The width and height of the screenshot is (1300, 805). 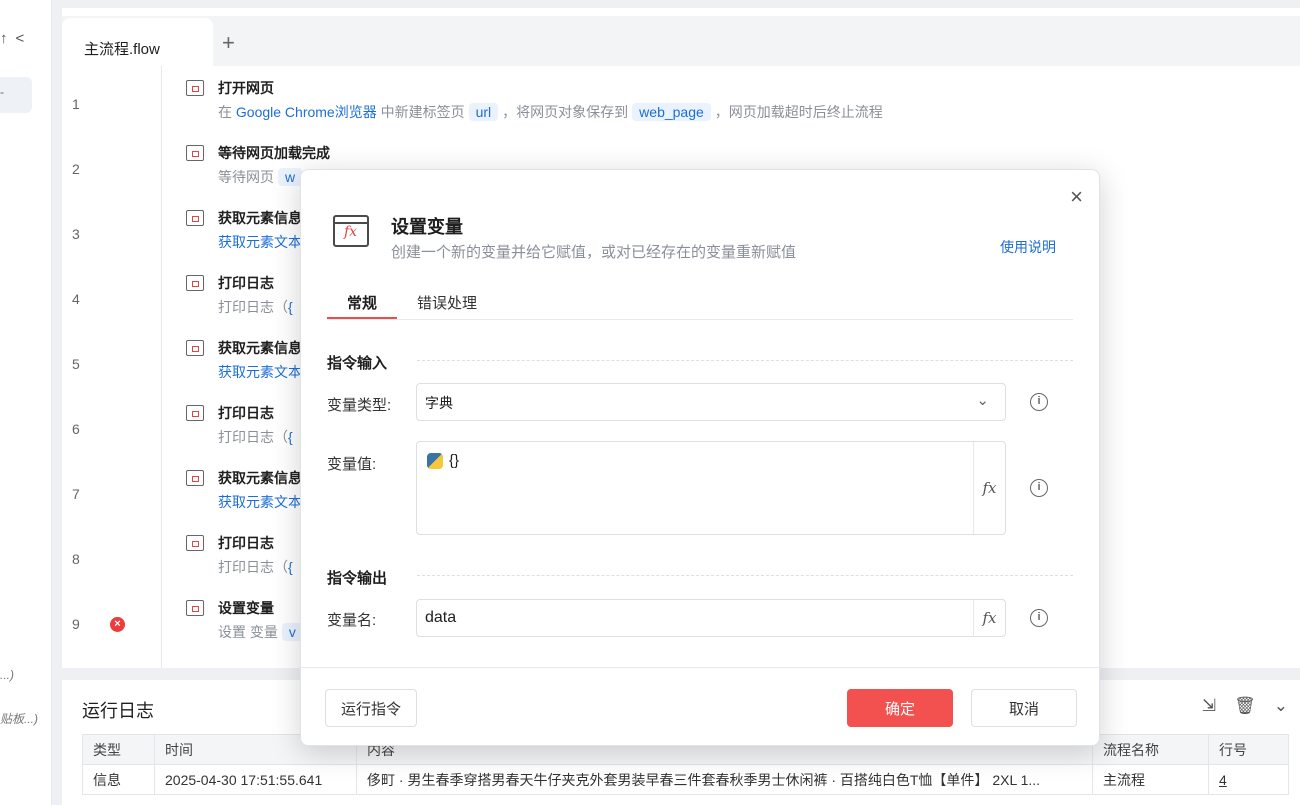 What do you see at coordinates (441, 617) in the screenshot?
I see `var-name-value: data` at bounding box center [441, 617].